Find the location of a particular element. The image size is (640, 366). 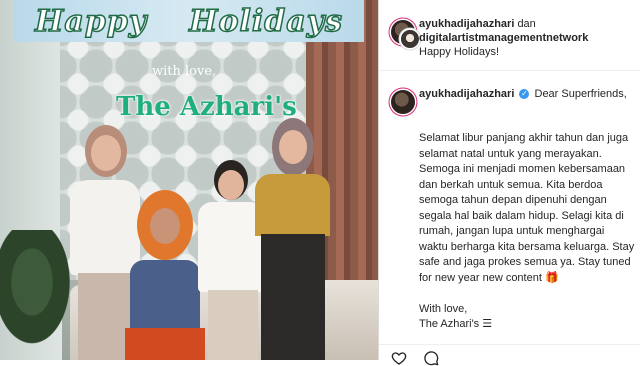

caption-signature: The Azhari's ☰ is located at coordinates (456, 324).